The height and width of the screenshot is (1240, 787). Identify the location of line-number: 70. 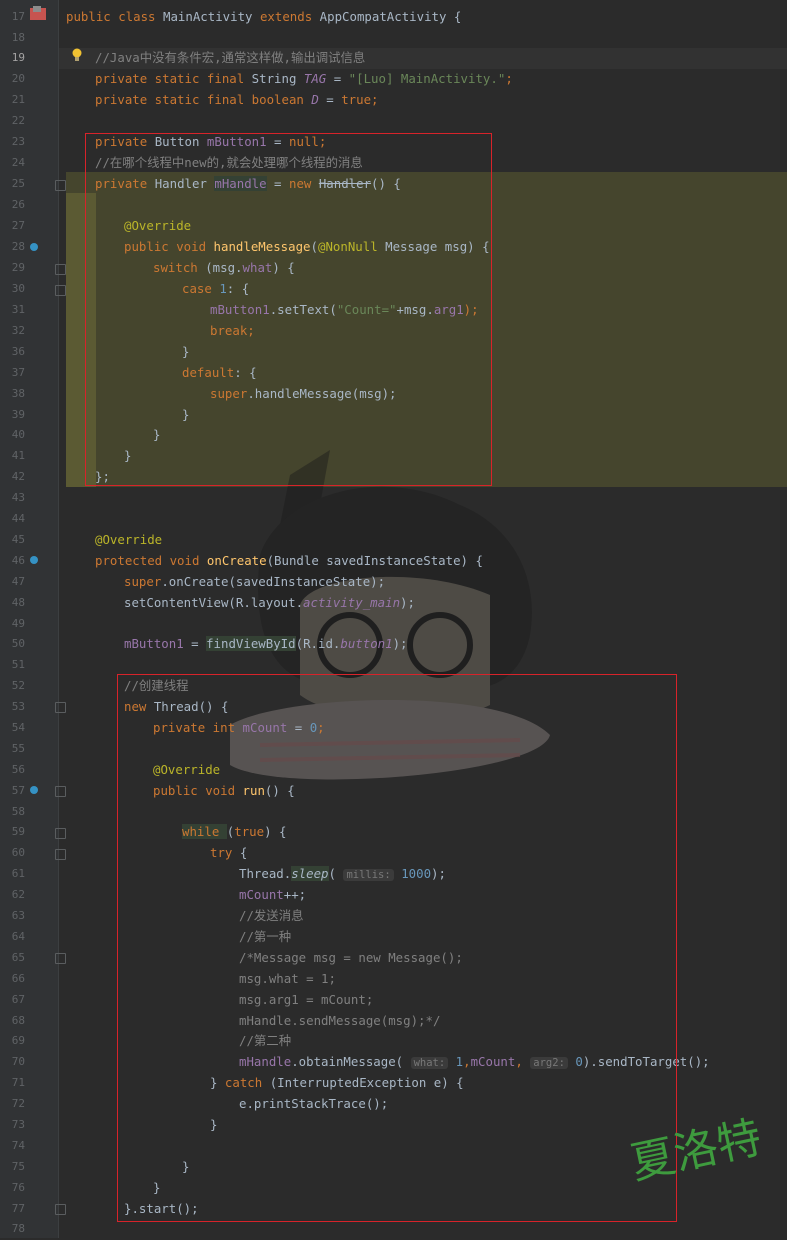
(18, 1061).